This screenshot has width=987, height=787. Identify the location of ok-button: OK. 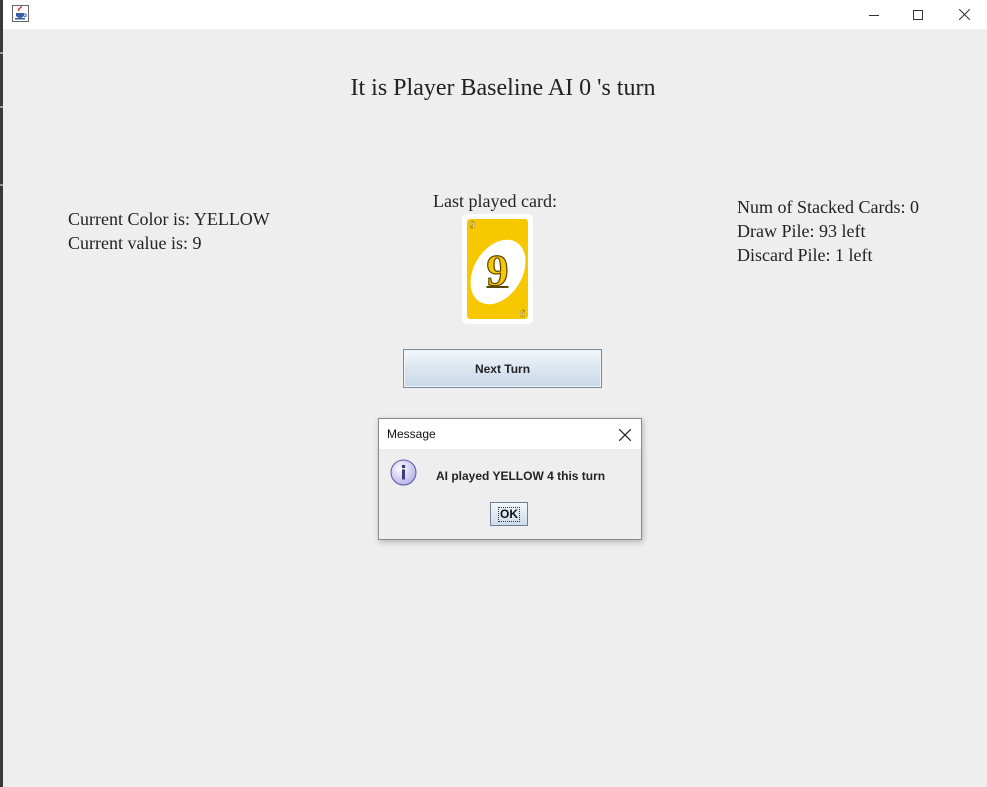
(509, 514).